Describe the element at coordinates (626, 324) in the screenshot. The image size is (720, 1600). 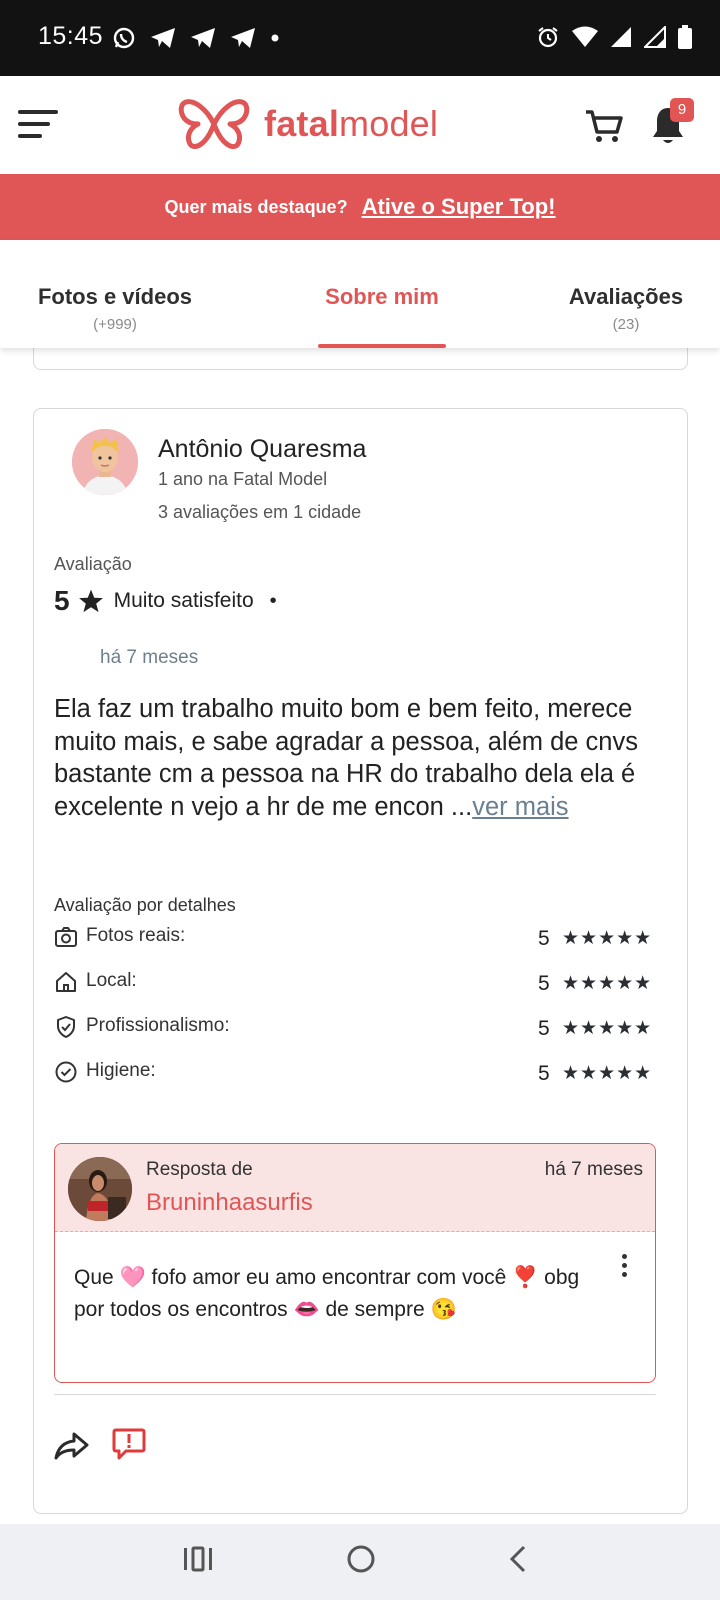
I see `tab-count: (23)` at that location.